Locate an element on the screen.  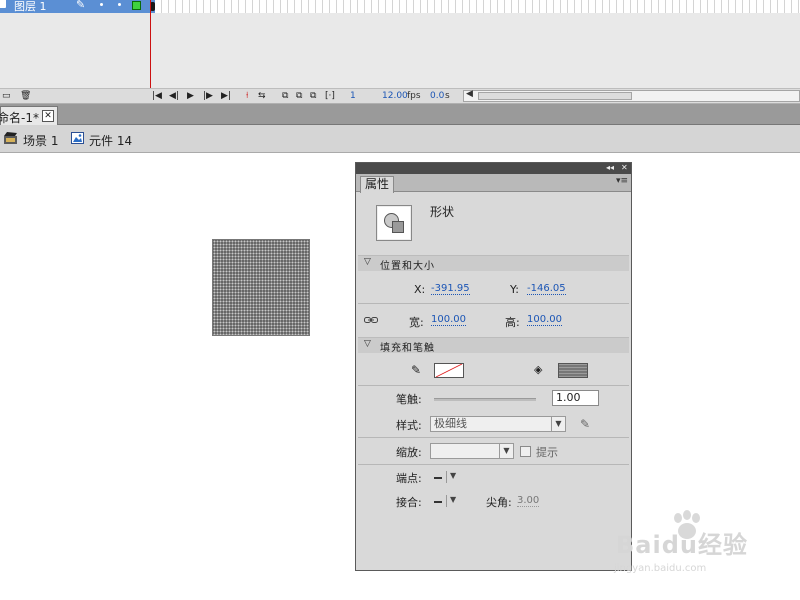
x-value: -391.95 is located at coordinates (450, 289).